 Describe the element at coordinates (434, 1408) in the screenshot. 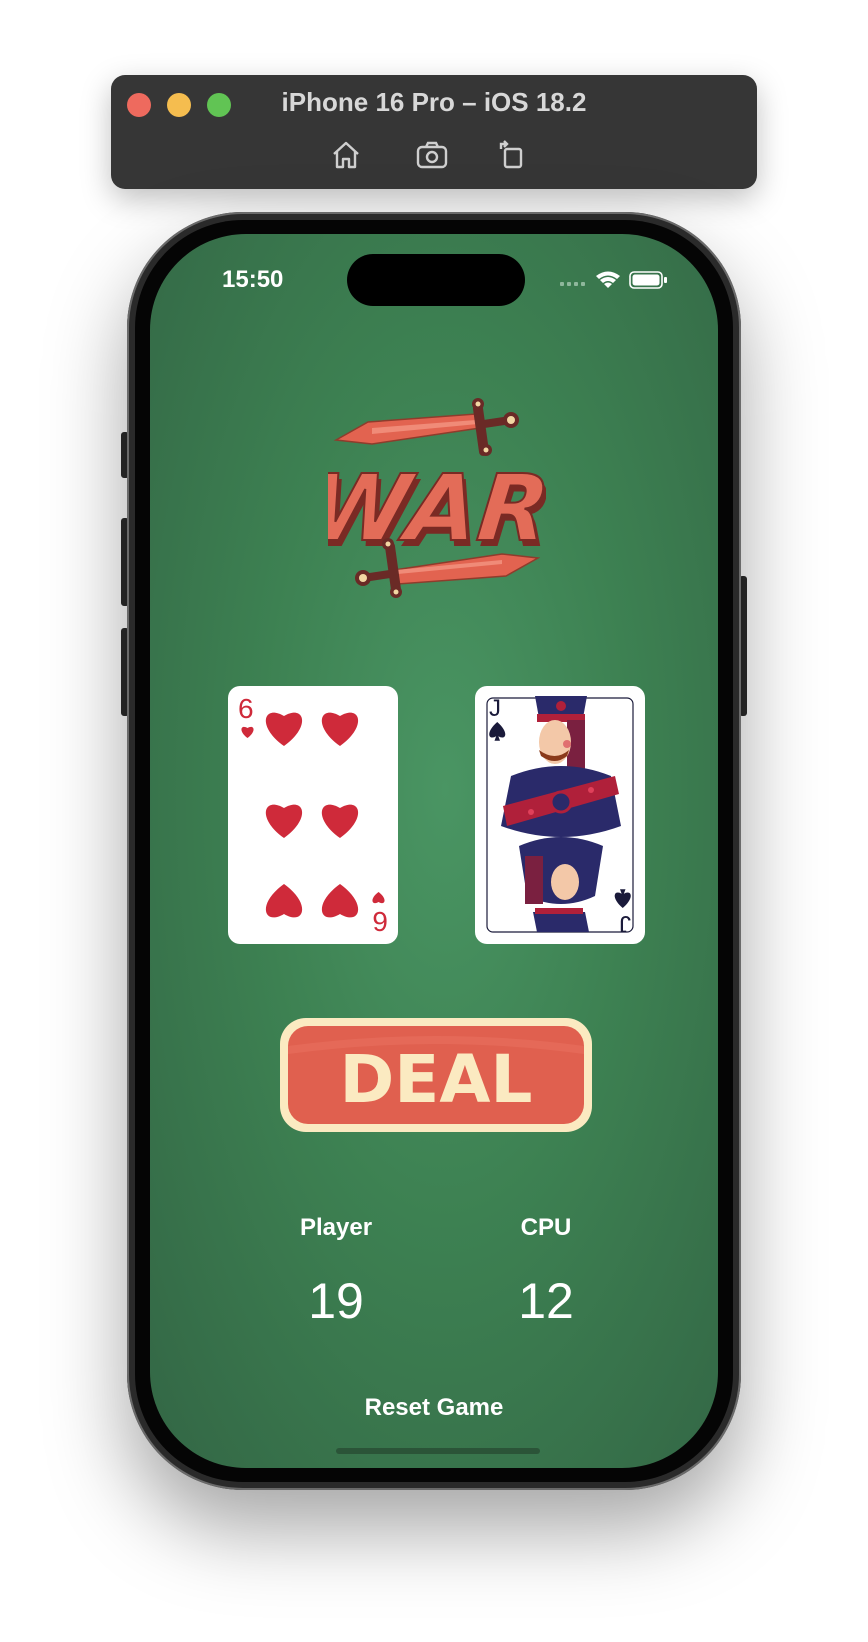

I see `reset-game-button: Reset Game` at that location.